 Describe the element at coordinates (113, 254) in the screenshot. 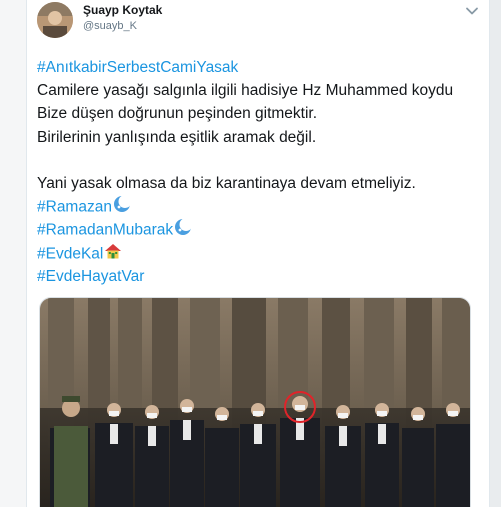

I see `house-emoji-icon` at that location.